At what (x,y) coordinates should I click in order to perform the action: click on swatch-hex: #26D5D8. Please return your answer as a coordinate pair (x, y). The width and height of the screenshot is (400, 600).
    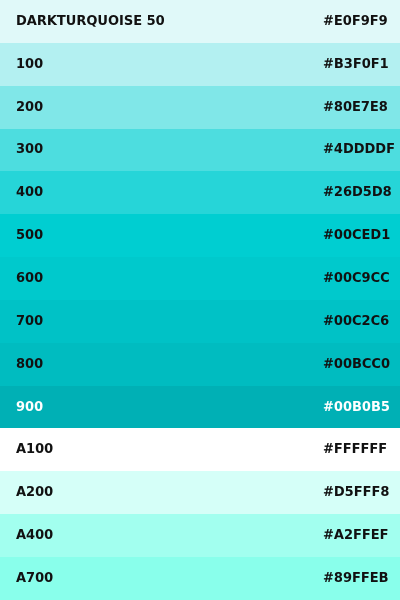
    Looking at the image, I should click on (357, 193).